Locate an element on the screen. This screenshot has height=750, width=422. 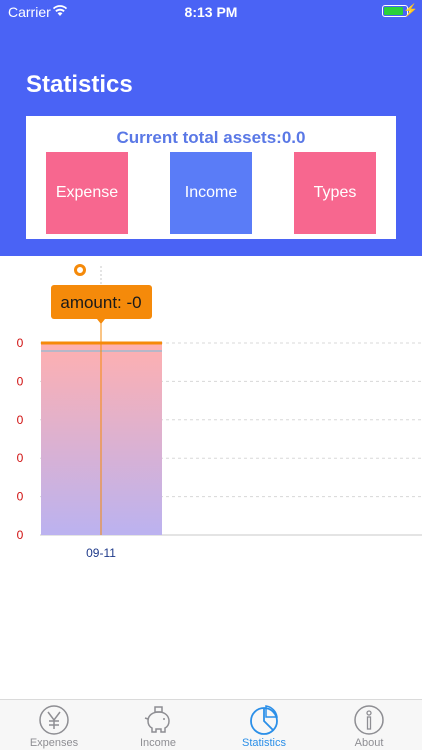
tab-statistics: Statistics is located at coordinates (264, 726).